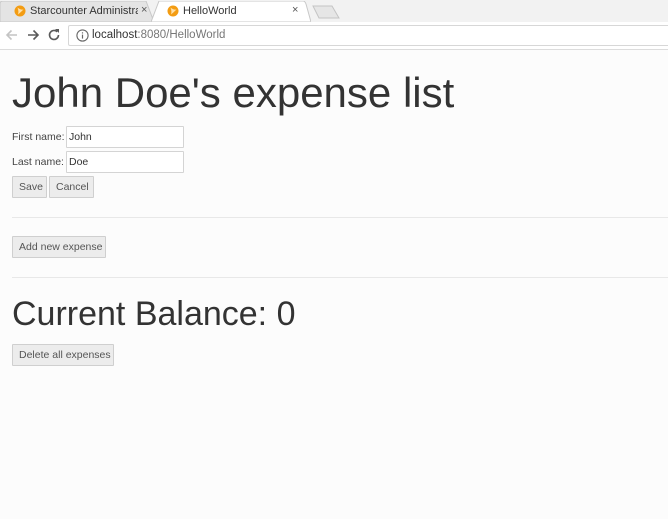 This screenshot has height=519, width=668. Describe the element at coordinates (84, 11) in the screenshot. I see `tab-title: Starcounter Administrato` at that location.